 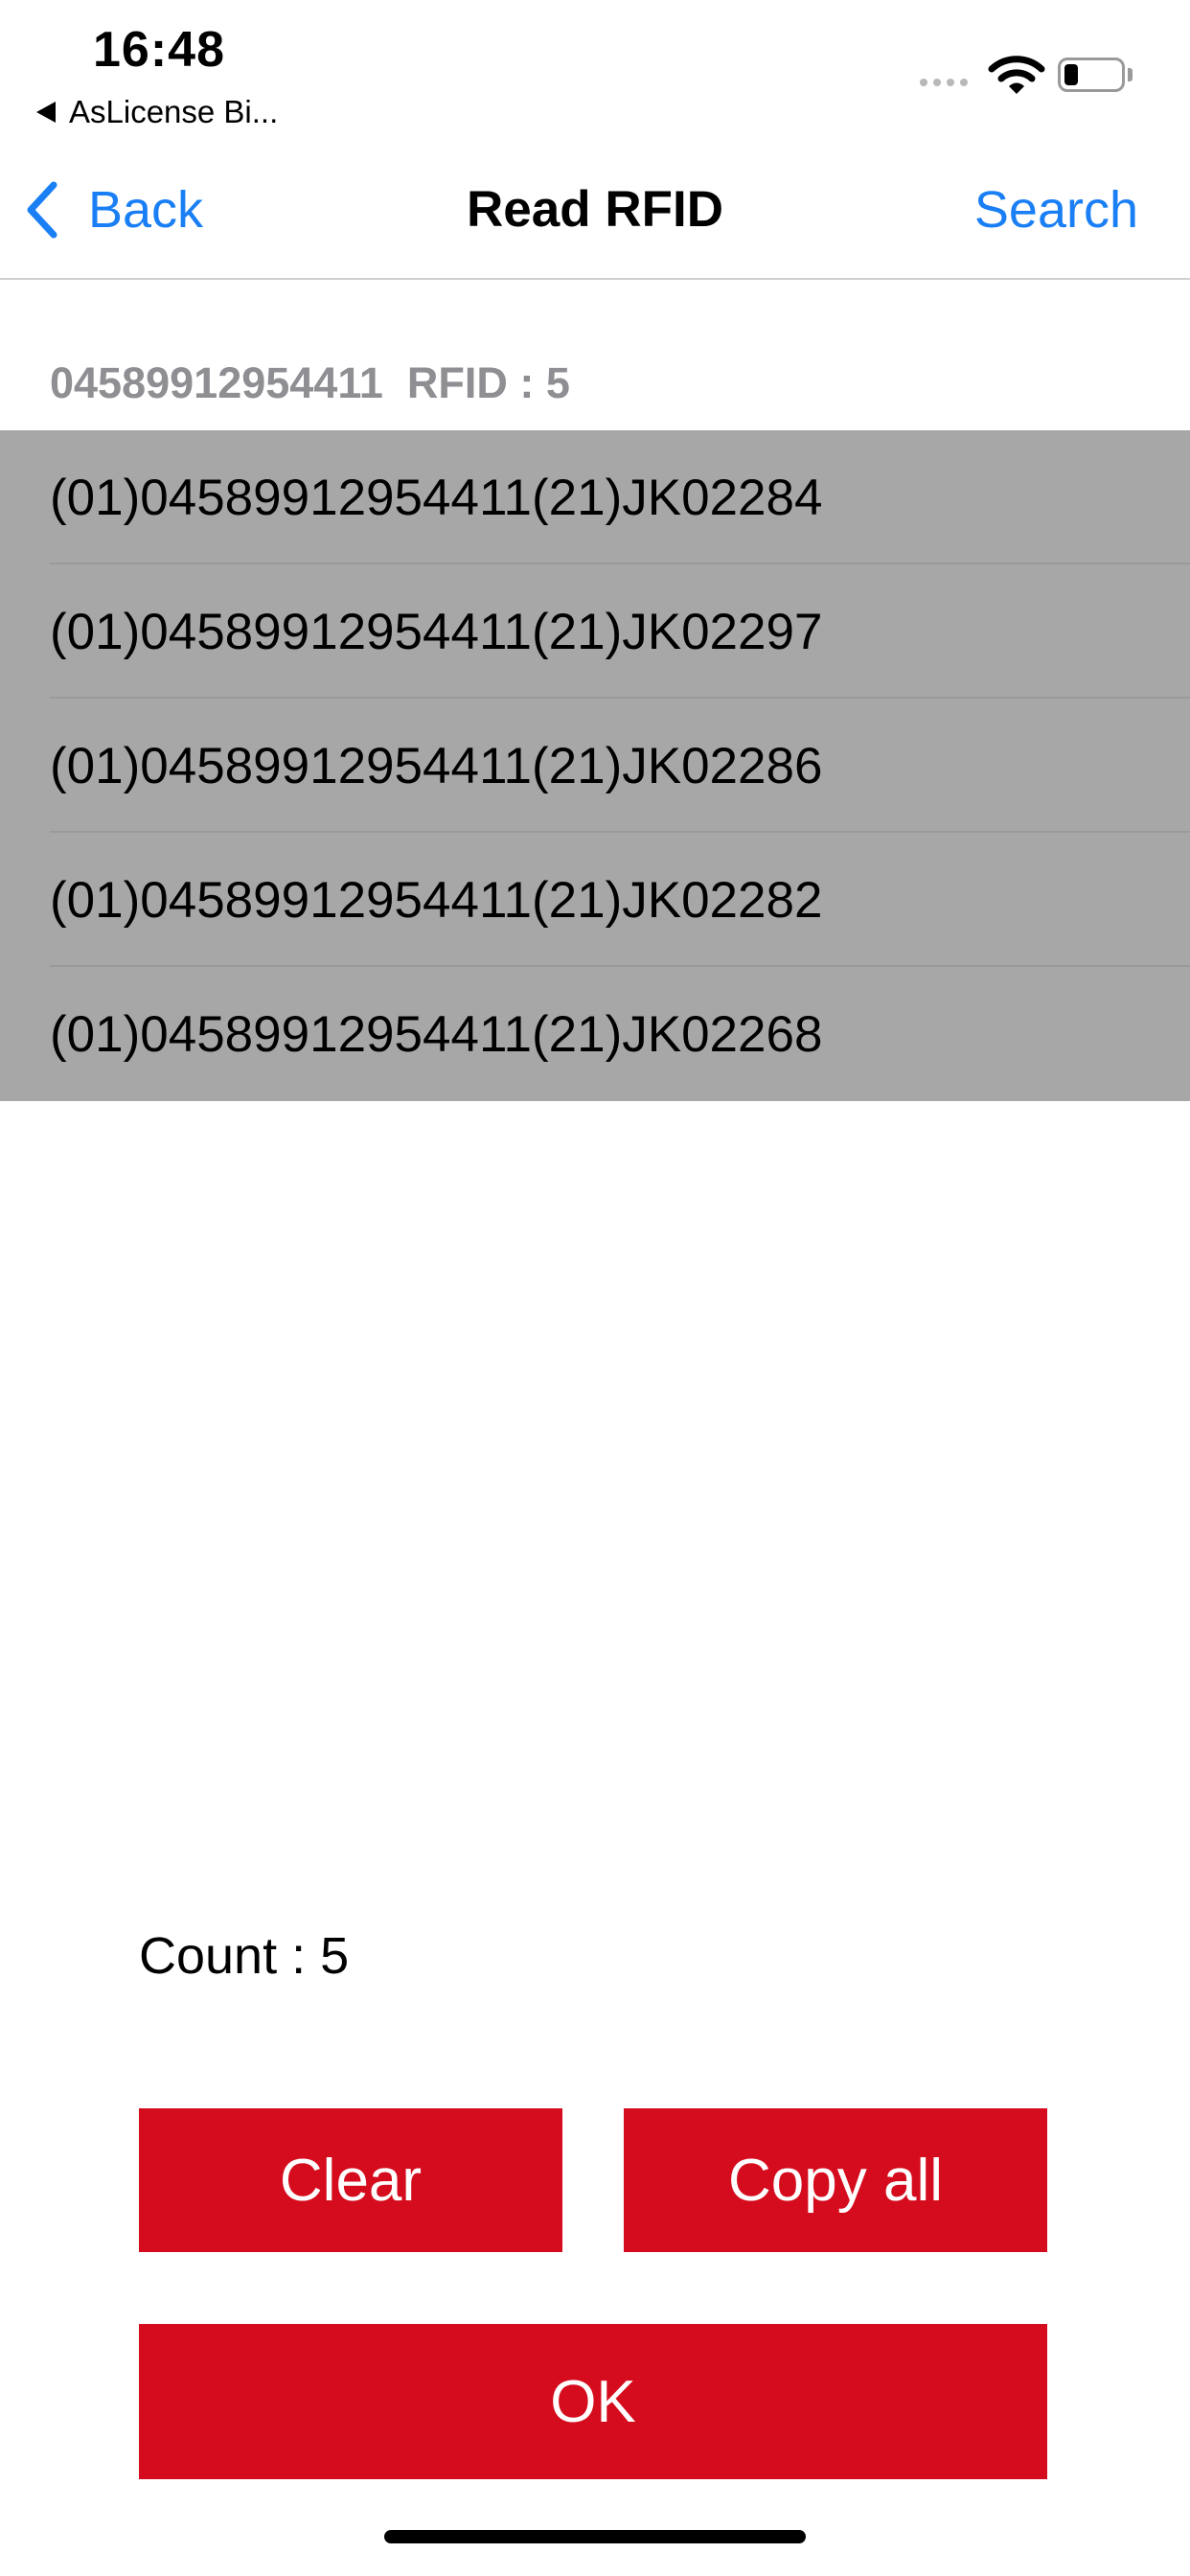 I want to click on list-item: (01)04589912954411(21)JK02286, so click(x=595, y=766).